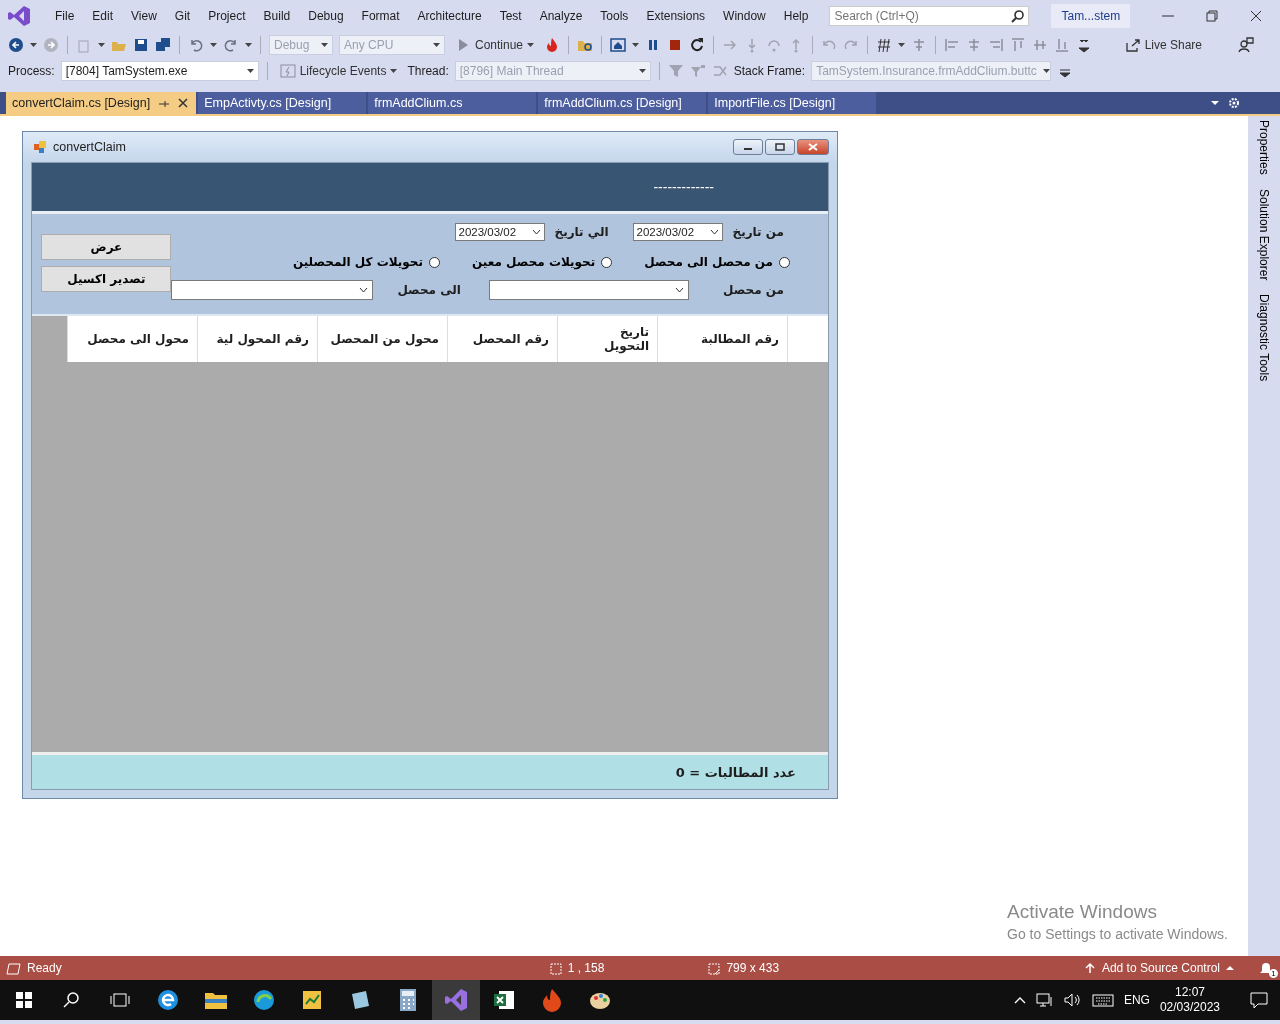 This screenshot has width=1280, height=1024. Describe the element at coordinates (1163, 45) in the screenshot. I see `live-share-button: Live Share` at that location.